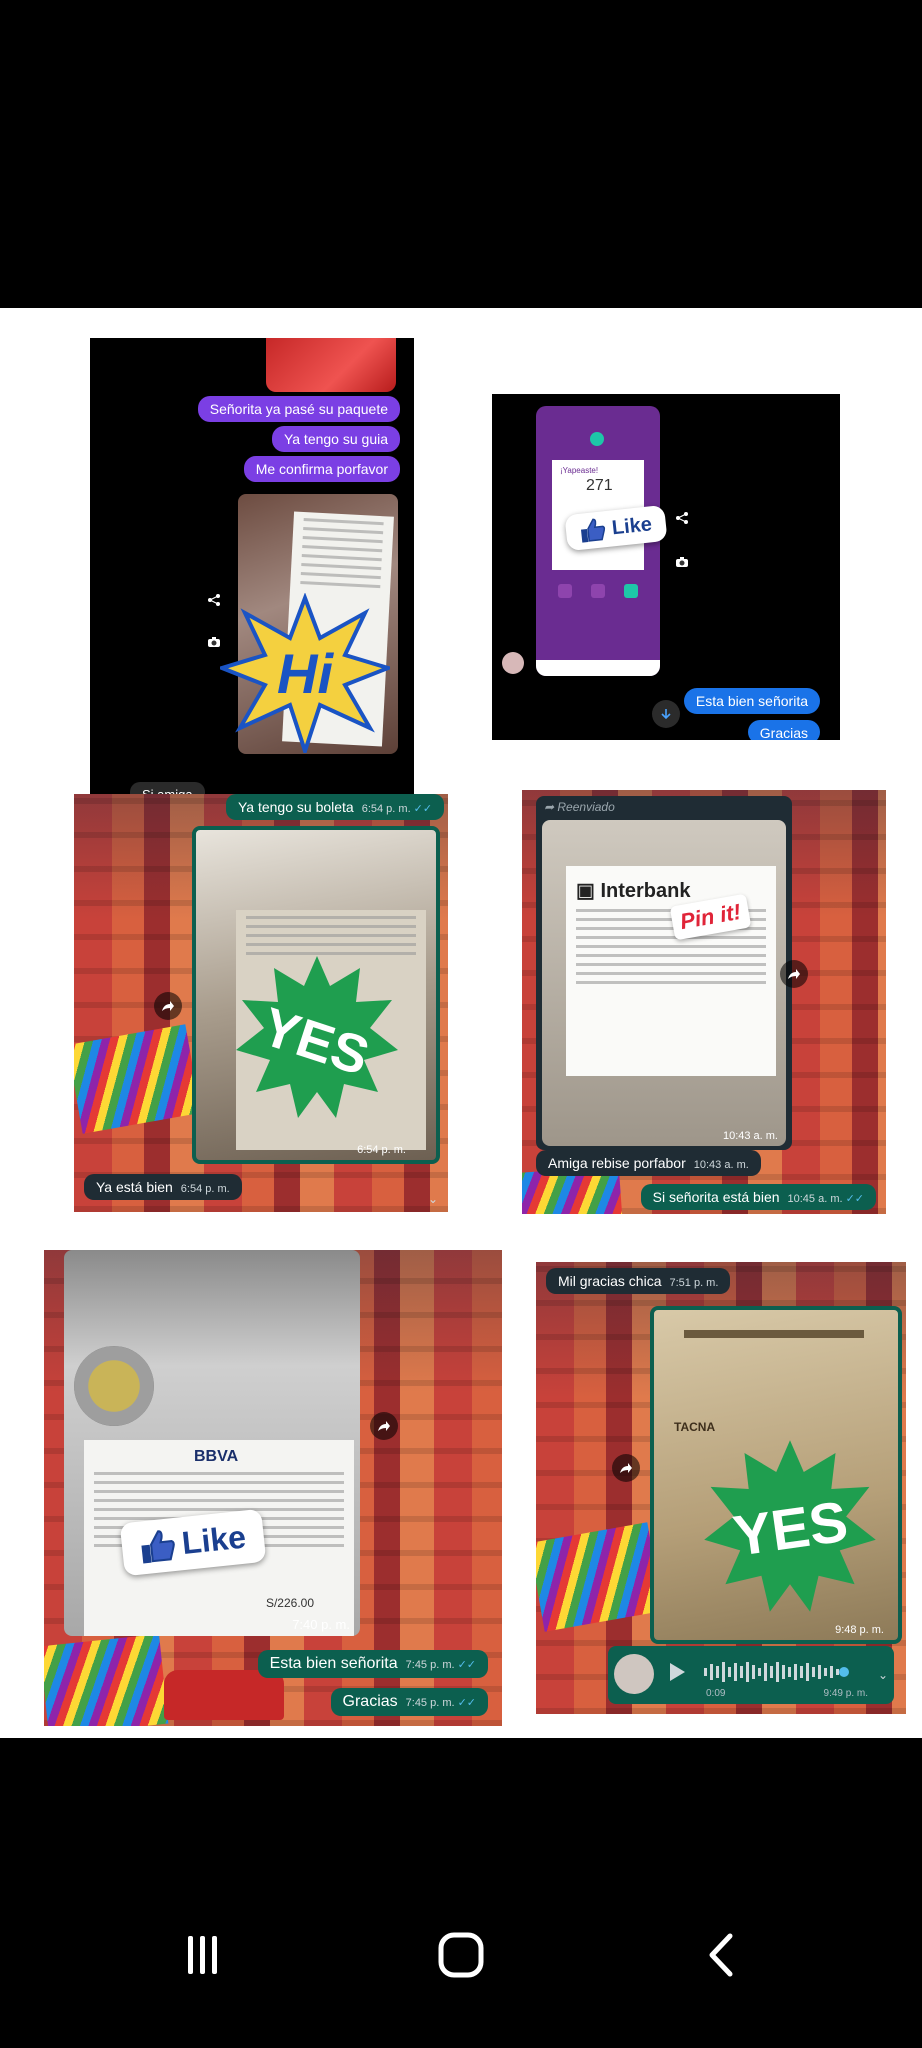 This screenshot has height=2048, width=922. What do you see at coordinates (212, 1443) in the screenshot?
I see `receipt-photo: BBVA S/226.00 7:40 p. m.` at bounding box center [212, 1443].